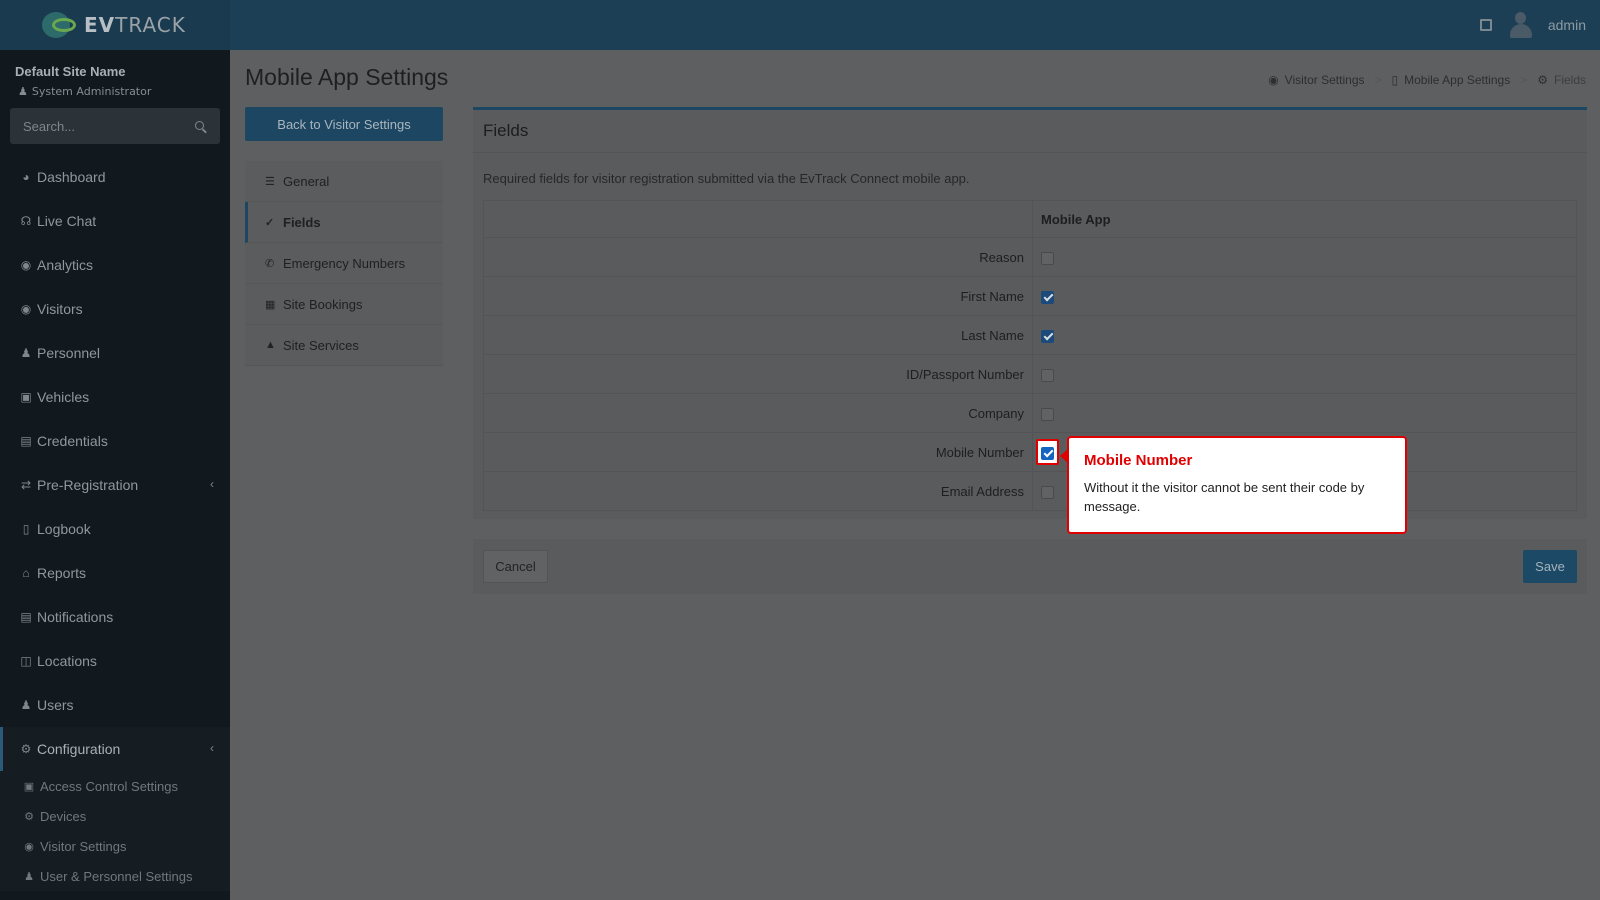 This screenshot has width=1600, height=900. Describe the element at coordinates (1047, 453) in the screenshot. I see `mobile-number-checkbox` at that location.